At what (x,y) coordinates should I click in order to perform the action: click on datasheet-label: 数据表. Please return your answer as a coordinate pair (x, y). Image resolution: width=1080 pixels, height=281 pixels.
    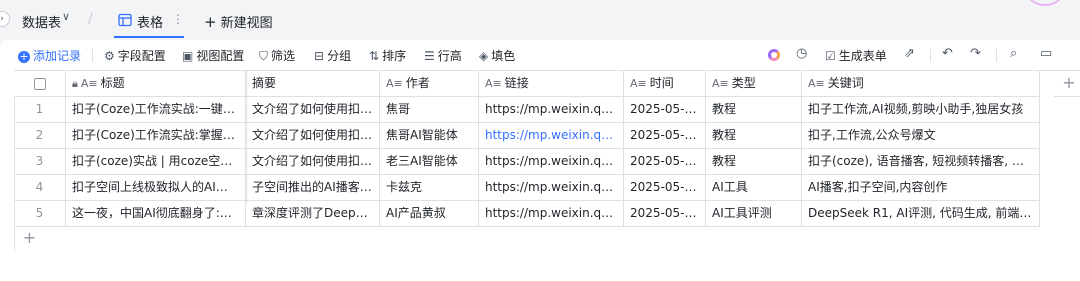
    Looking at the image, I should click on (41, 21).